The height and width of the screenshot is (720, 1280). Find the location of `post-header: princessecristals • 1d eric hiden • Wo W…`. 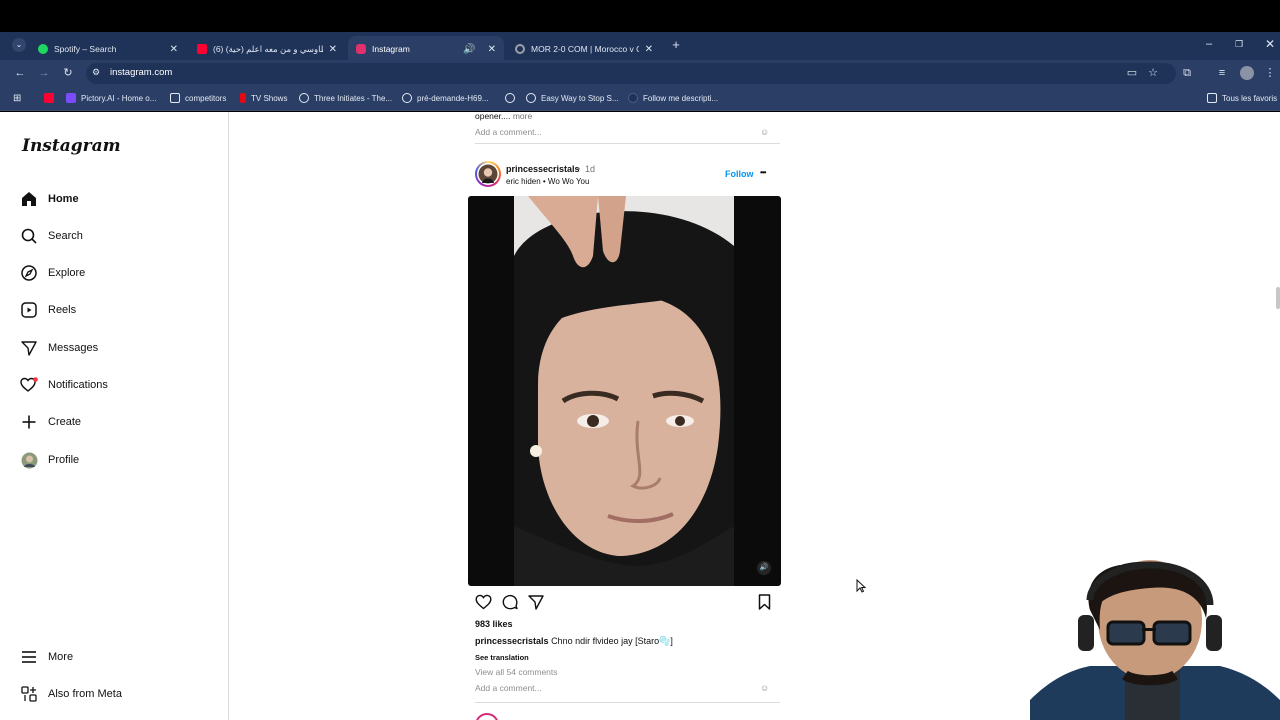

post-header: princessecristals • 1d eric hiden • Wo W… is located at coordinates (625, 175).